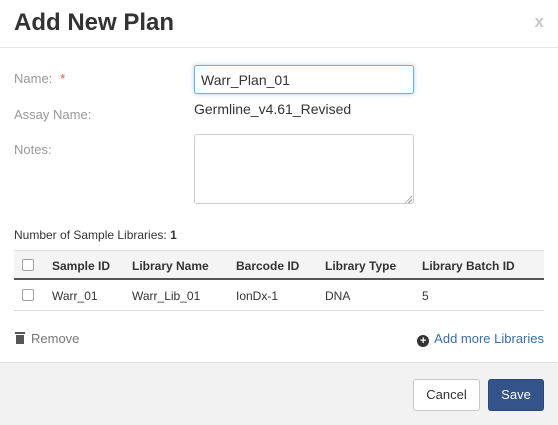  What do you see at coordinates (33, 78) in the screenshot?
I see `name-label-text: Name:` at bounding box center [33, 78].